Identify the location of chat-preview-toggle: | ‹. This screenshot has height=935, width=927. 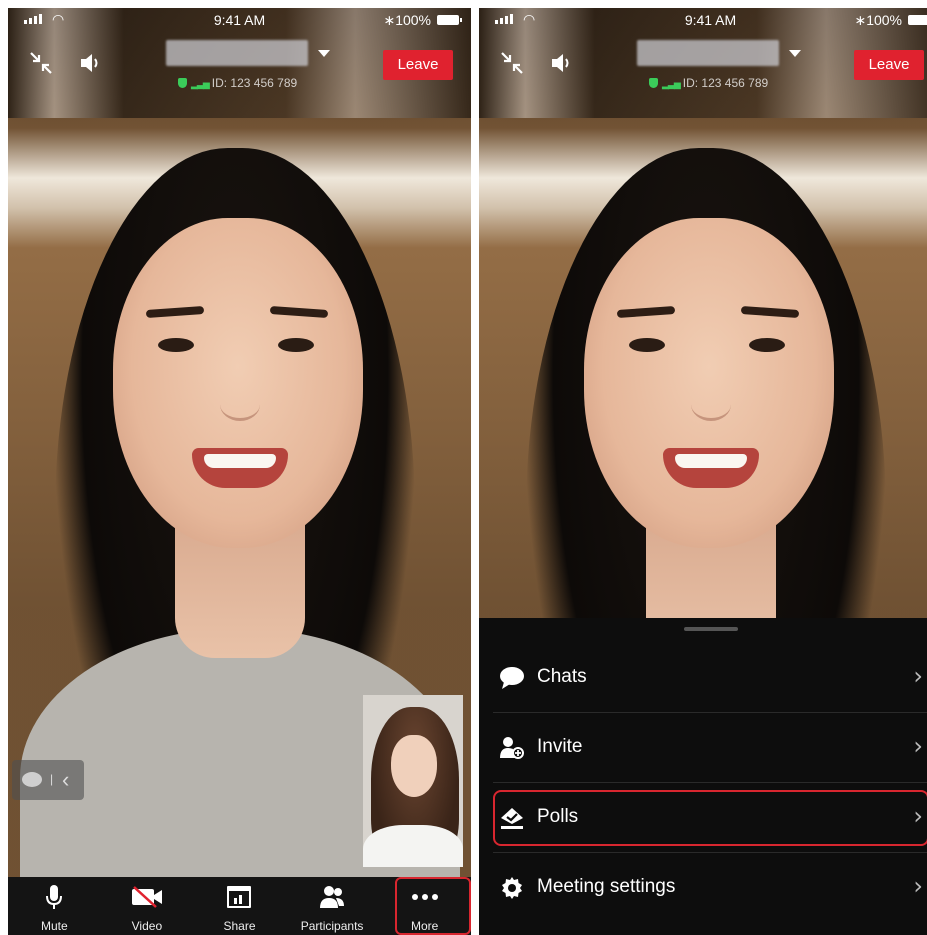
(48, 780).